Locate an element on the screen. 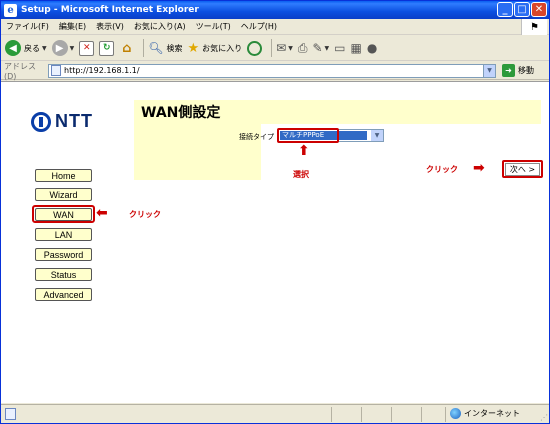  refresh-button: ↻ is located at coordinates (107, 48).